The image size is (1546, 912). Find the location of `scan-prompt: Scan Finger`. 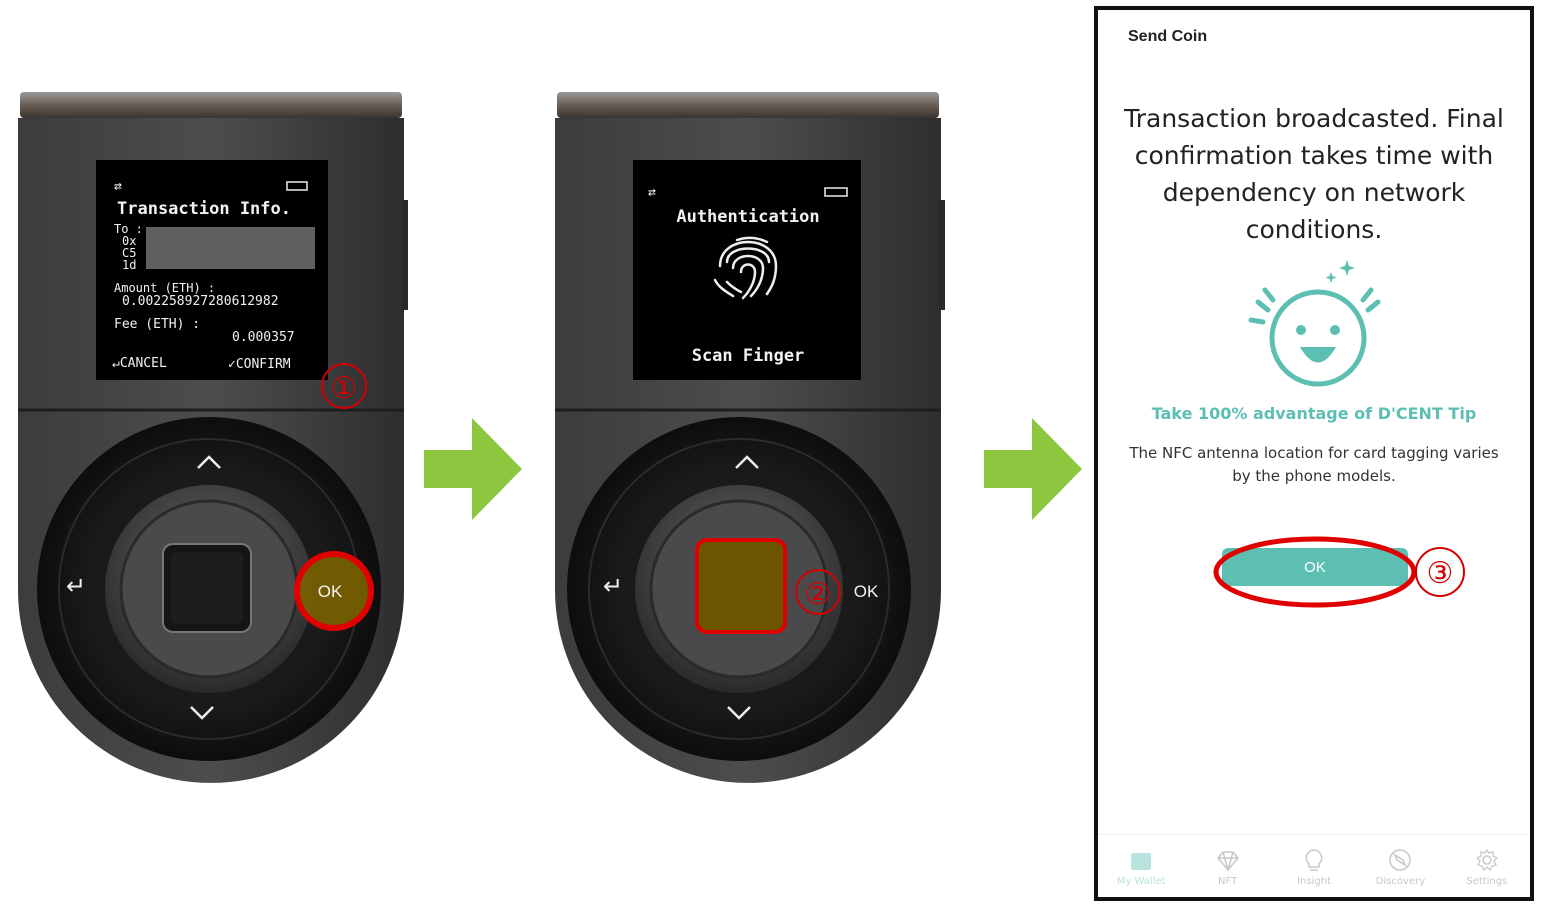

scan-prompt: Scan Finger is located at coordinates (748, 356).